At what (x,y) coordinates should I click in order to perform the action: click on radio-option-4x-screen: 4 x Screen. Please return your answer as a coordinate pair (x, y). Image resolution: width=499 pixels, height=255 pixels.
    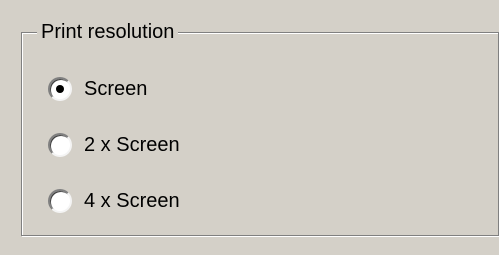
    Looking at the image, I should click on (114, 201).